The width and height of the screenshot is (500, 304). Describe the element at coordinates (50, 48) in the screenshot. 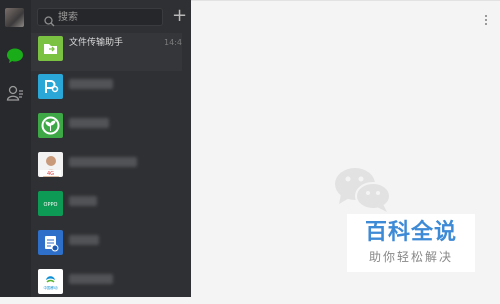

I see `folder-icon` at that location.